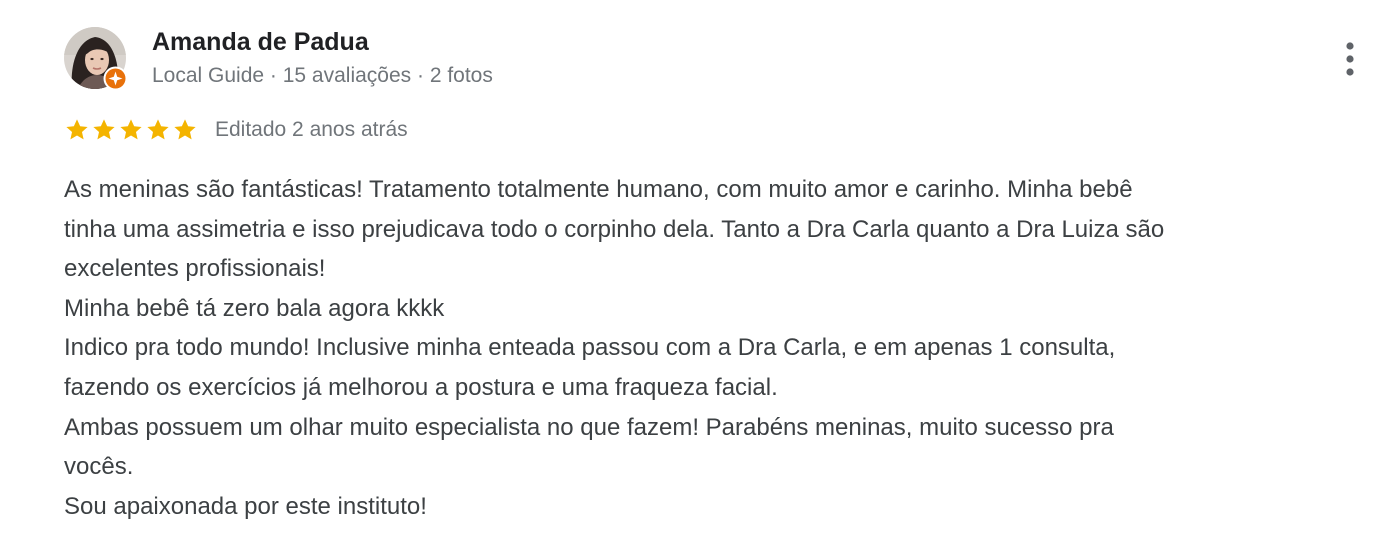 The image size is (1388, 552). I want to click on edited-timestamp: Editado 2 anos atrás, so click(311, 129).